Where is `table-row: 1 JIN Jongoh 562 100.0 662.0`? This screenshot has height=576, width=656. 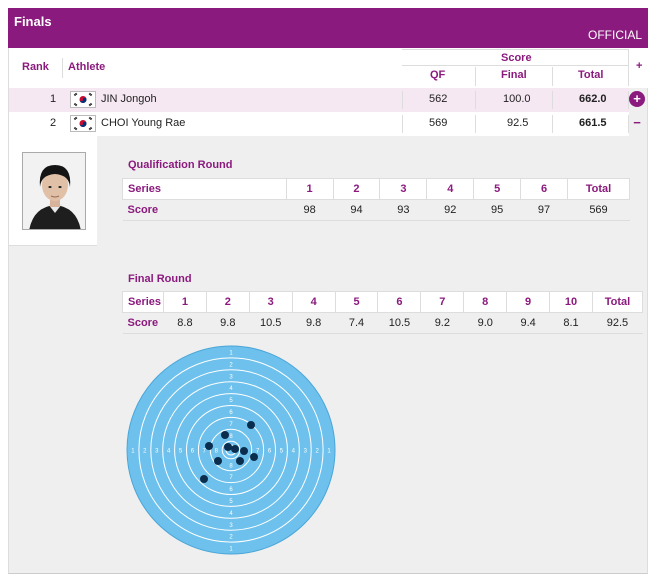
table-row: 1 JIN Jongoh 562 100.0 662.0 is located at coordinates (319, 100).